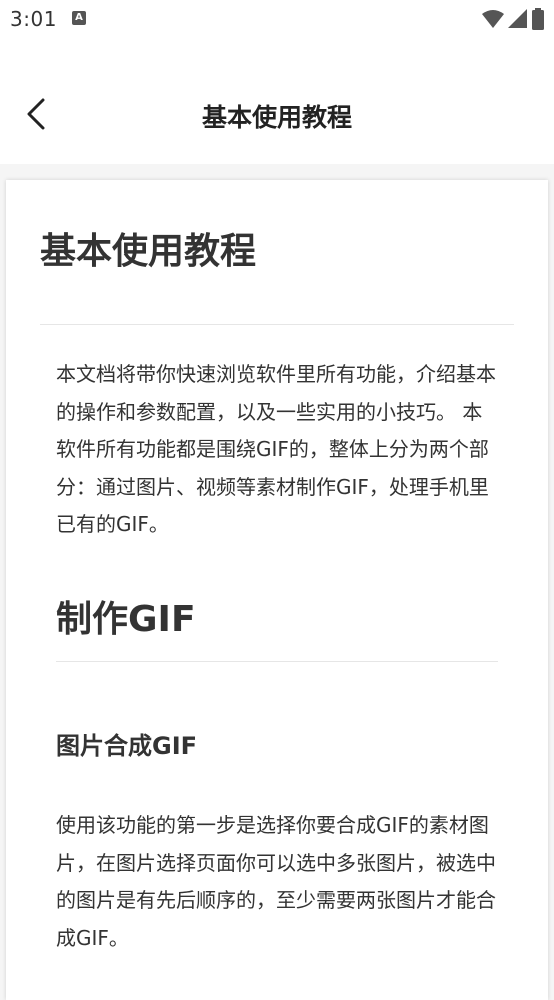 This screenshot has height=1000, width=554. I want to click on page-title: 基本使用教程, so click(276, 117).